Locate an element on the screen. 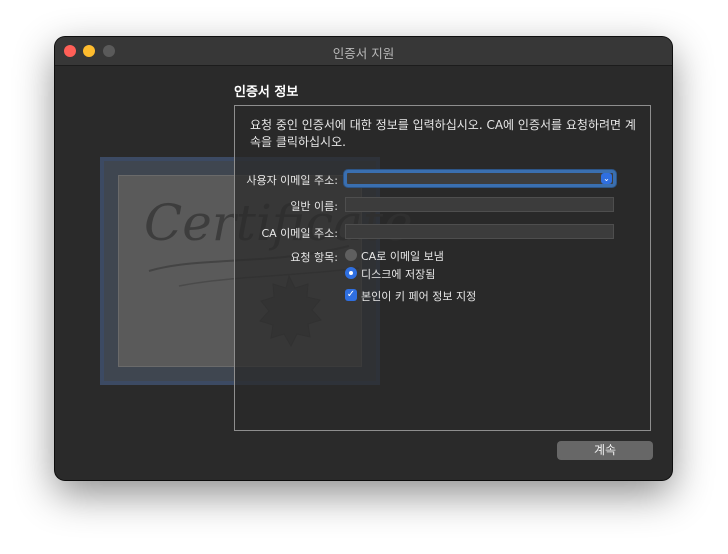 The width and height of the screenshot is (728, 554). email-ca-radio is located at coordinates (351, 255).